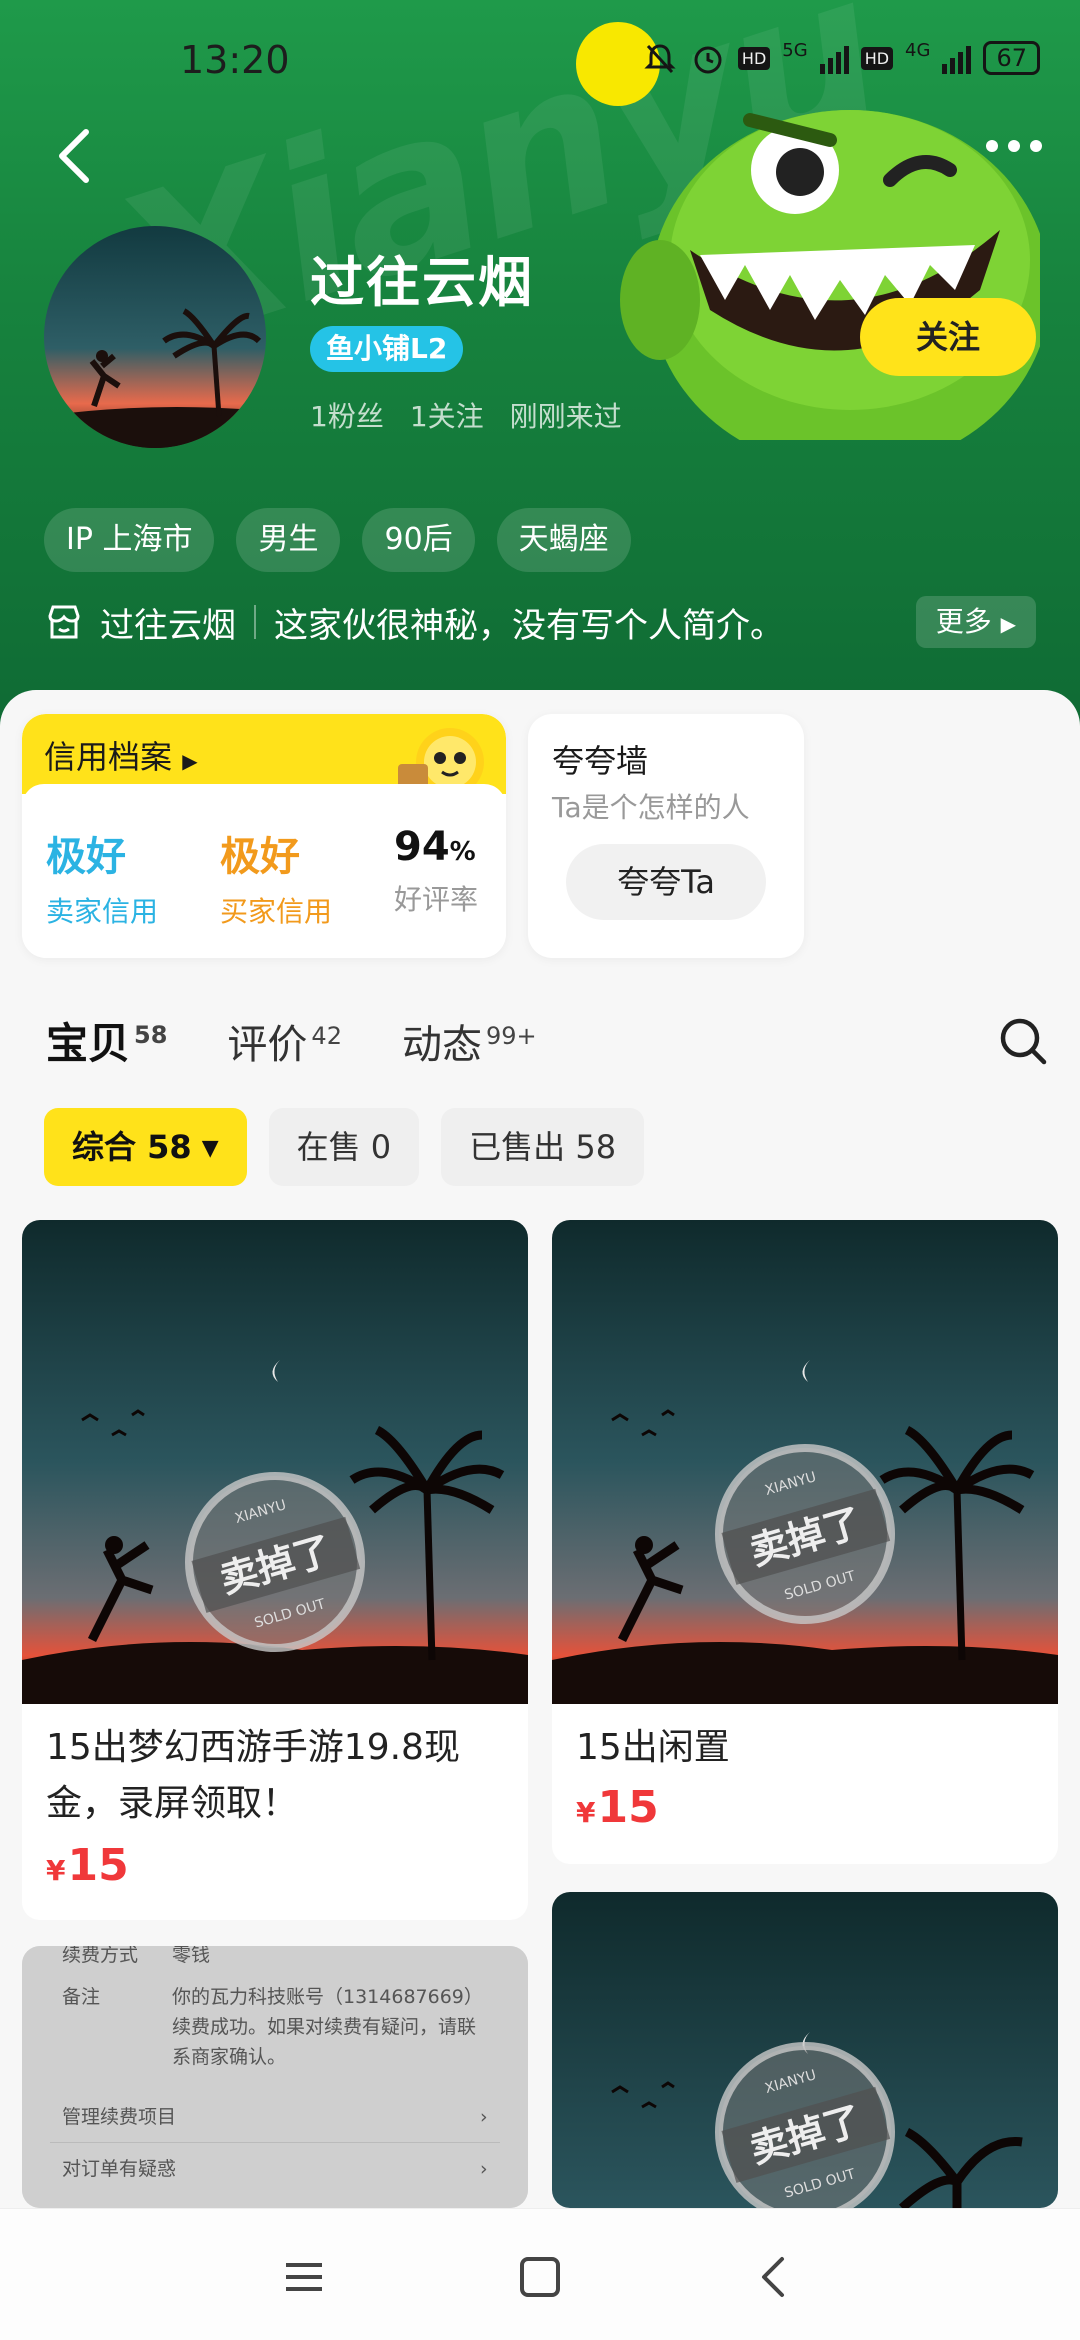 This screenshot has width=1080, height=2340. I want to click on product-title: 15出闲置, so click(653, 1747).